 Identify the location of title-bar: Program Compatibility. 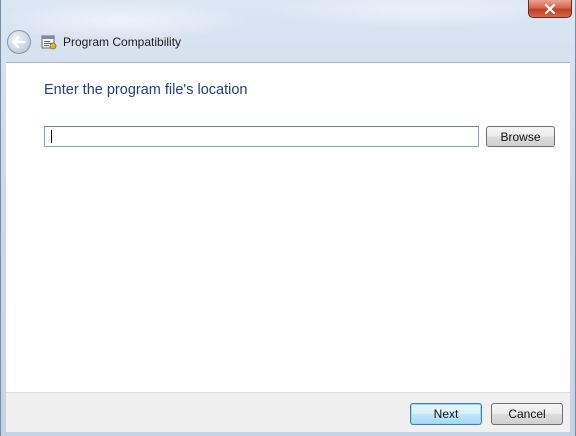
(94, 42).